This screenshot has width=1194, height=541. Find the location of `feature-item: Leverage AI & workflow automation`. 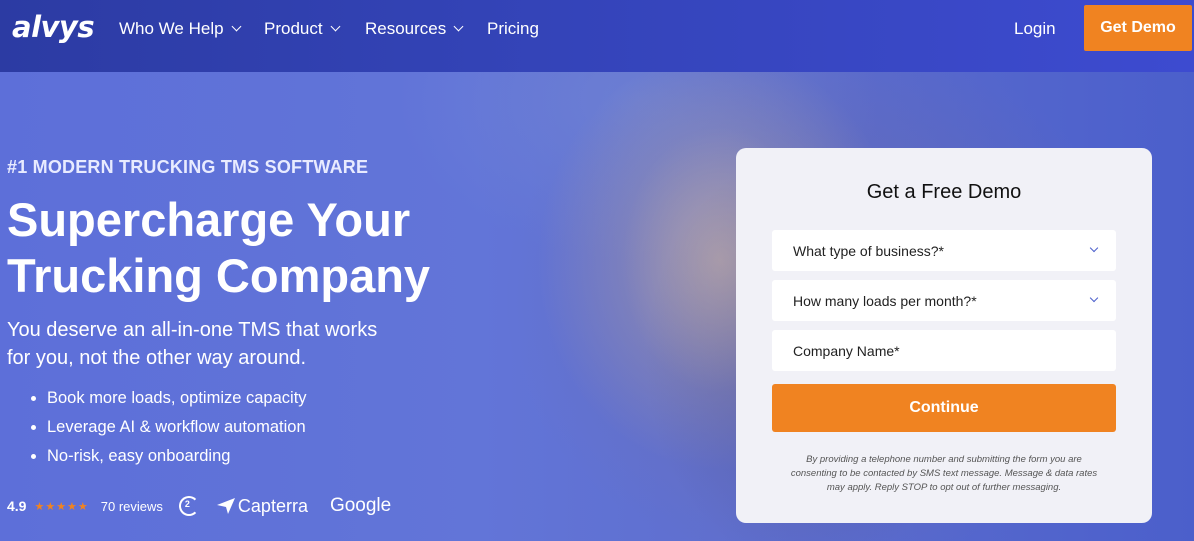

feature-item: Leverage AI & workflow automation is located at coordinates (177, 429).